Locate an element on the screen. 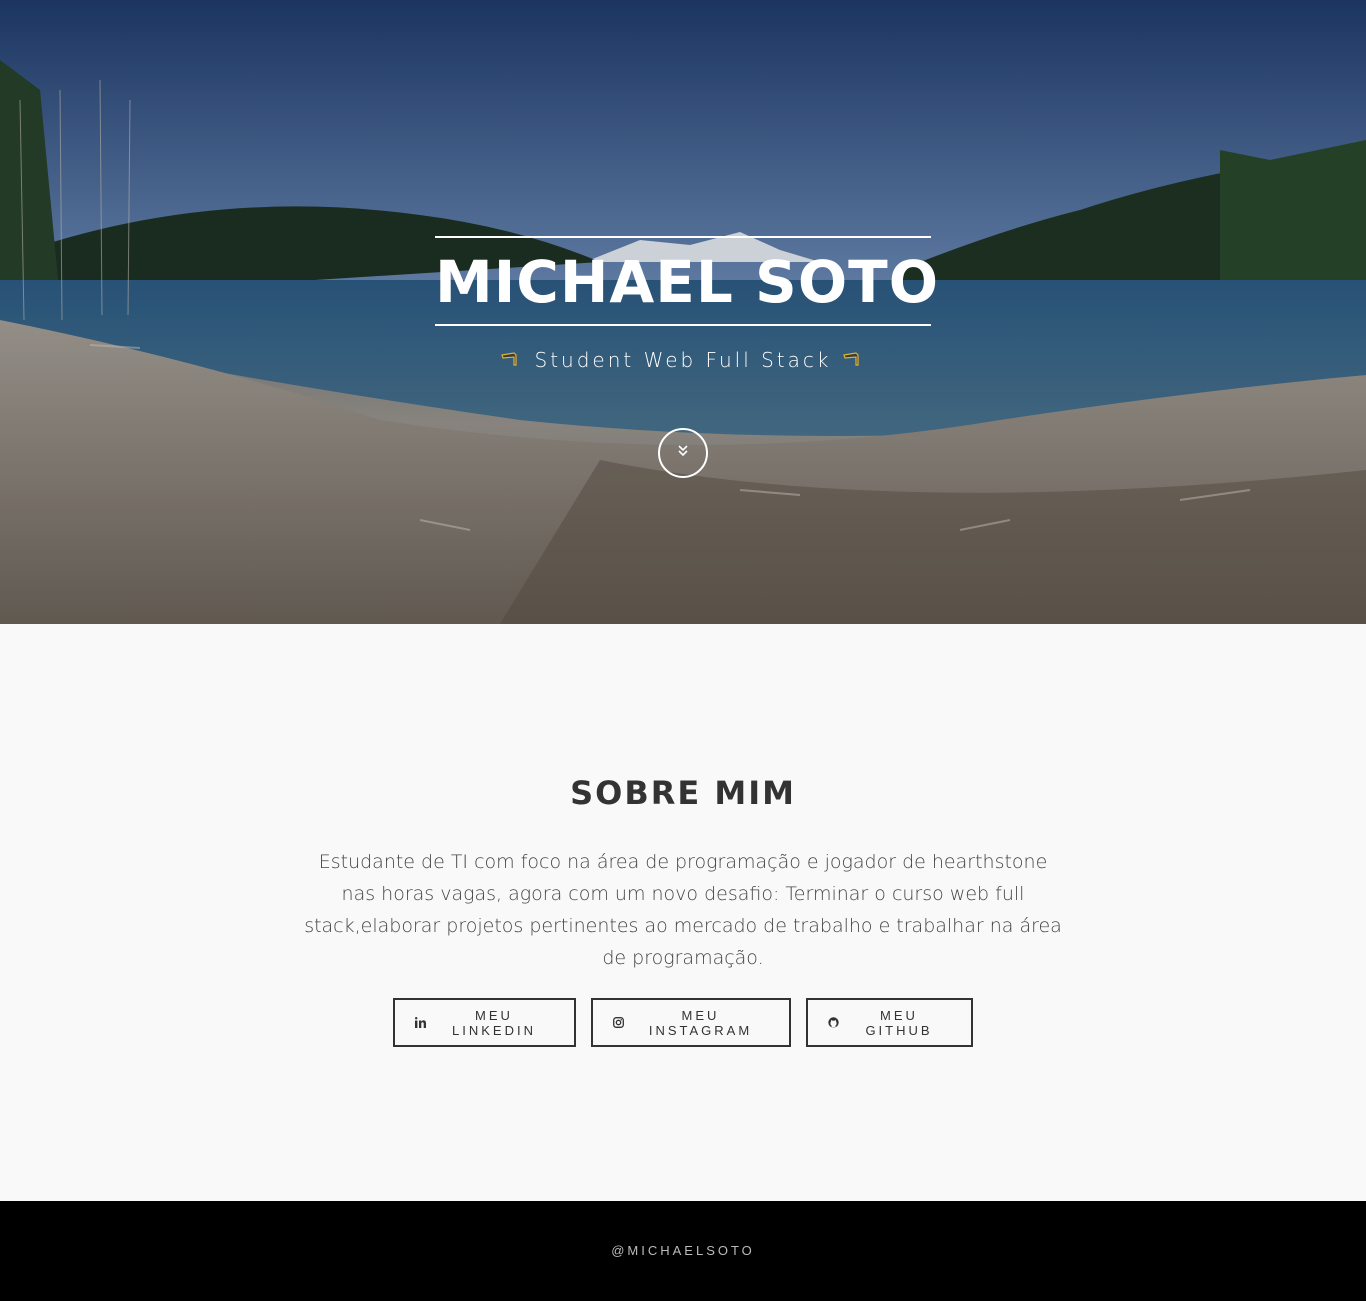 The image size is (1366, 1301). github-button-label: MEU GITHUB is located at coordinates (899, 1022).